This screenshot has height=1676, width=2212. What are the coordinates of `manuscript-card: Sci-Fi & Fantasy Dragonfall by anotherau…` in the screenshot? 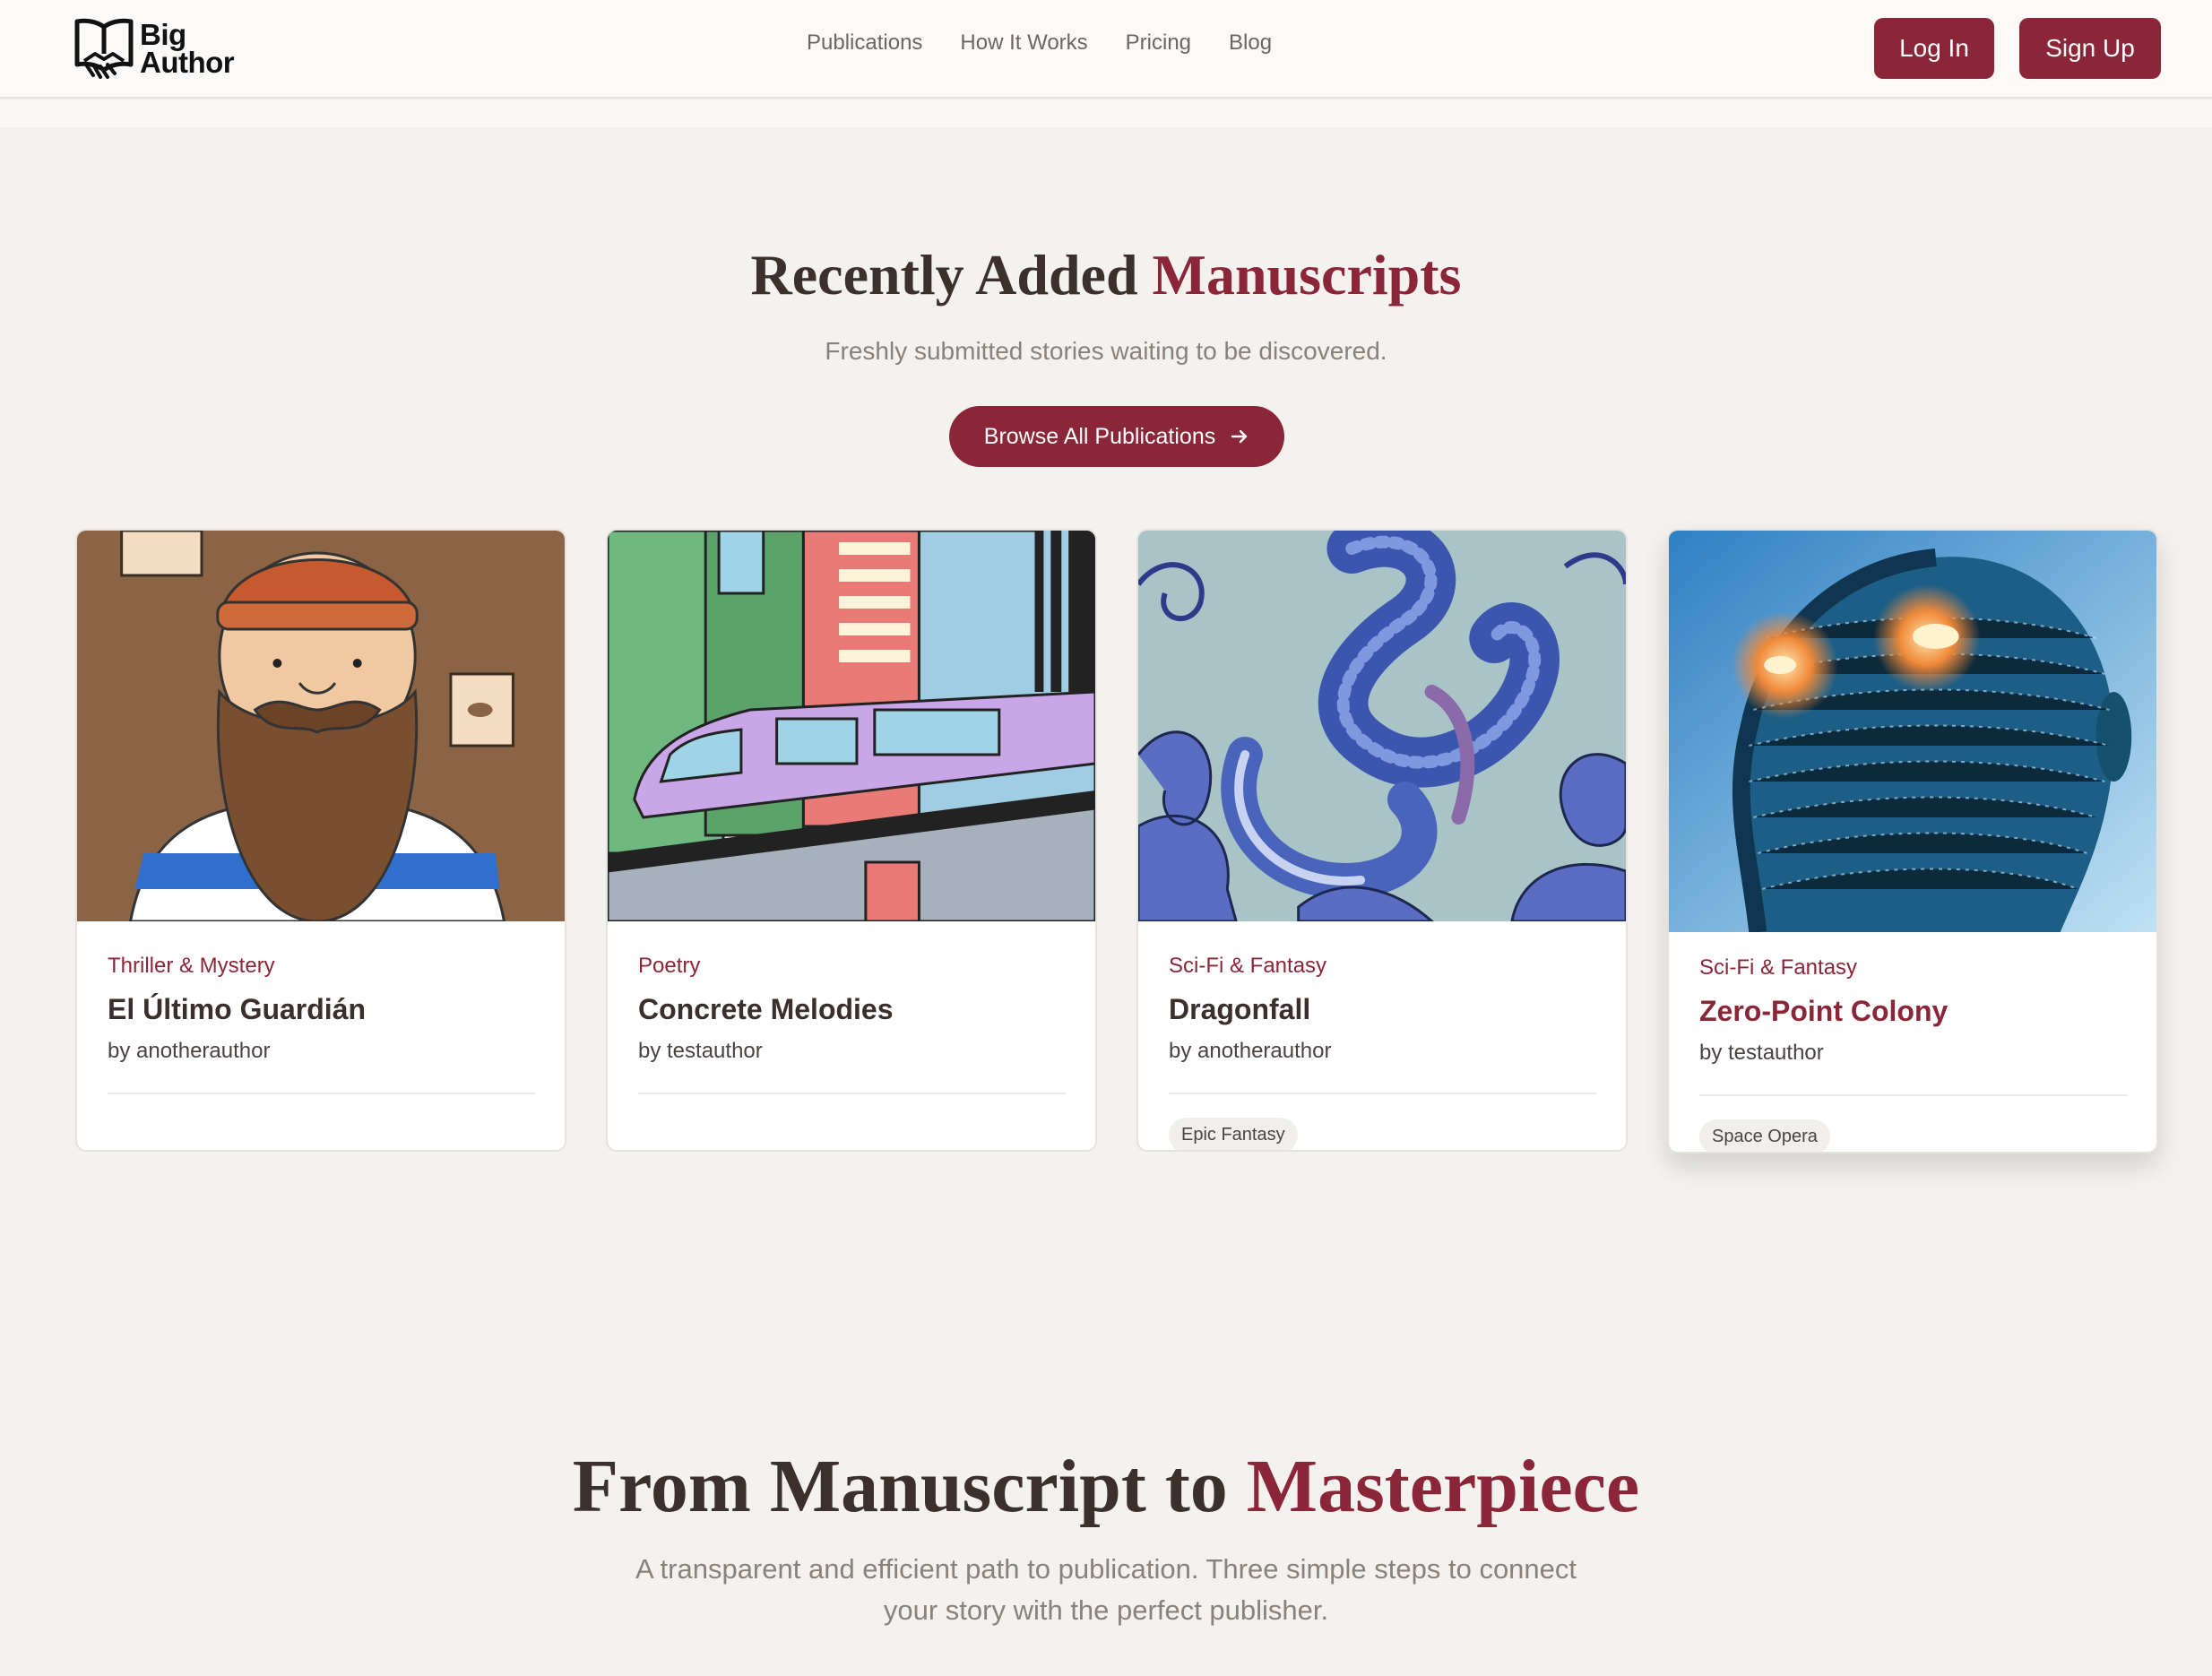 It's located at (1382, 840).